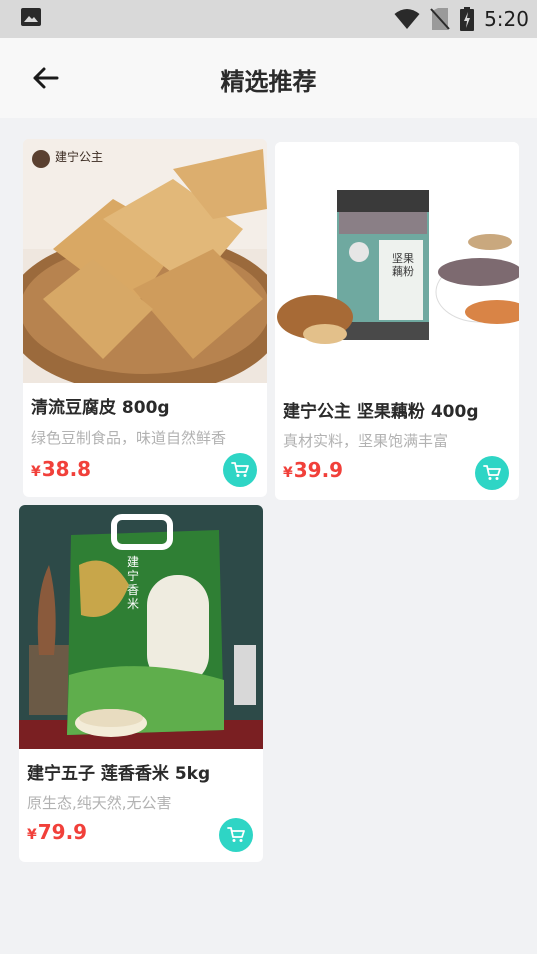  Describe the element at coordinates (100, 408) in the screenshot. I see `product-name: 清流豆腐皮 800g` at that location.